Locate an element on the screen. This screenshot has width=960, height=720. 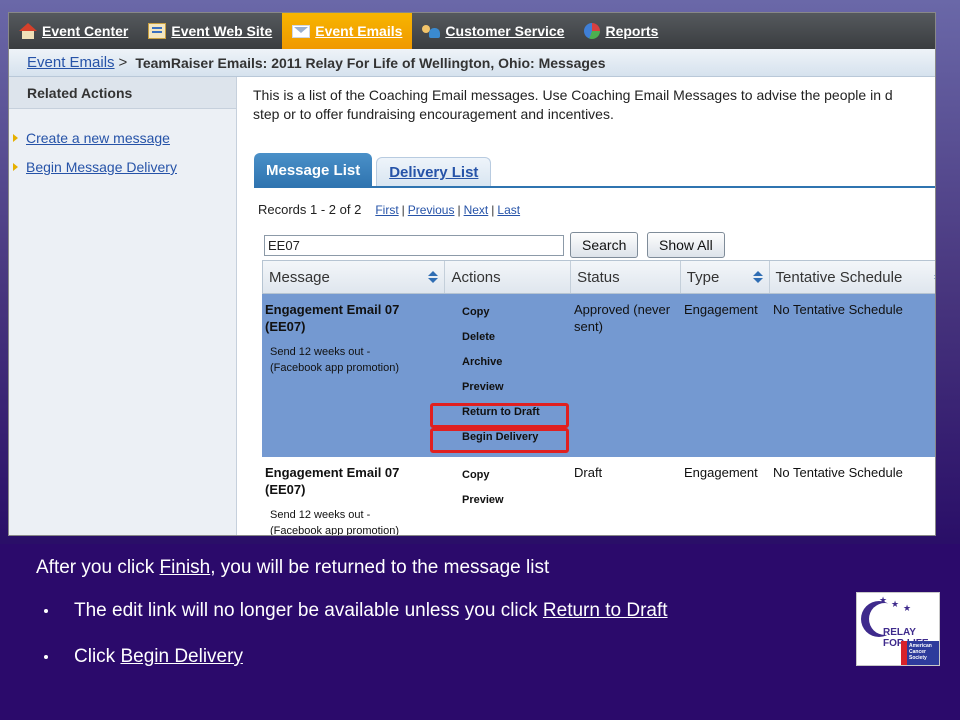
nav-label: Customer Service is located at coordinates (505, 31).